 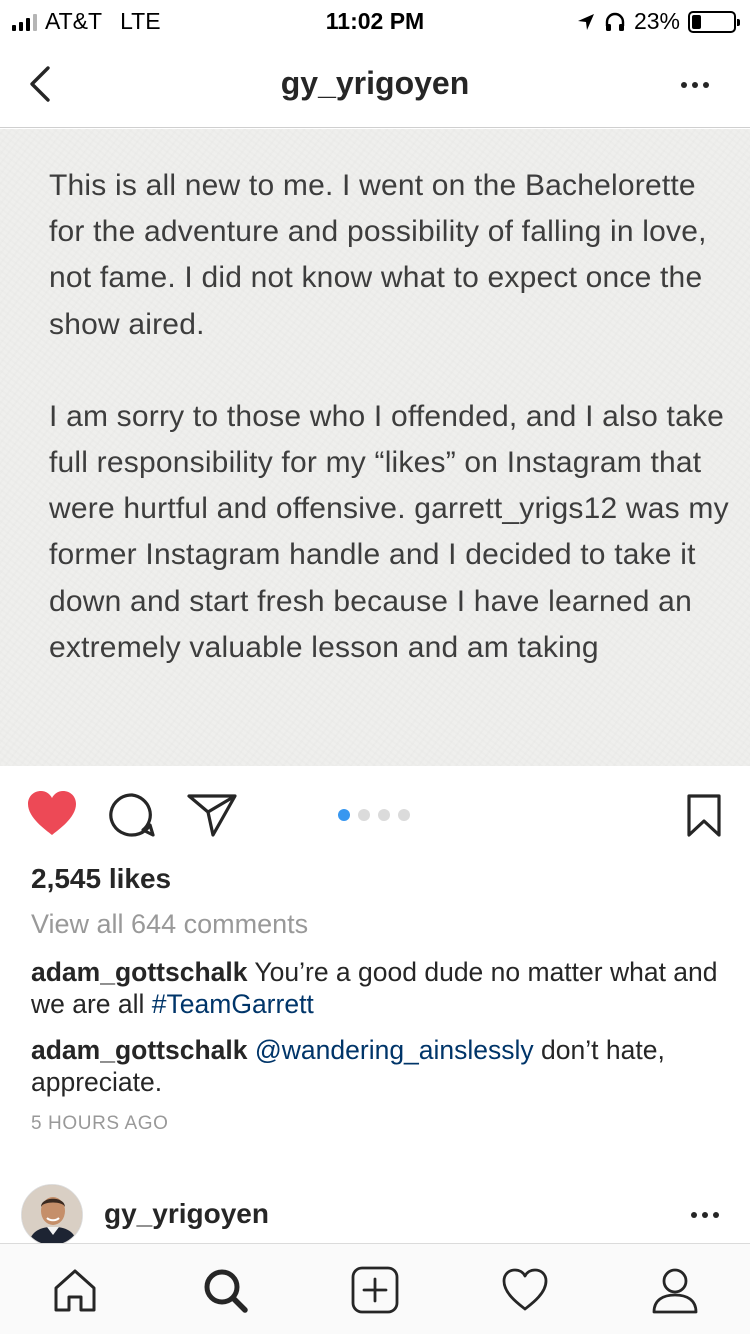 I want to click on post-actions, so click(x=375, y=816).